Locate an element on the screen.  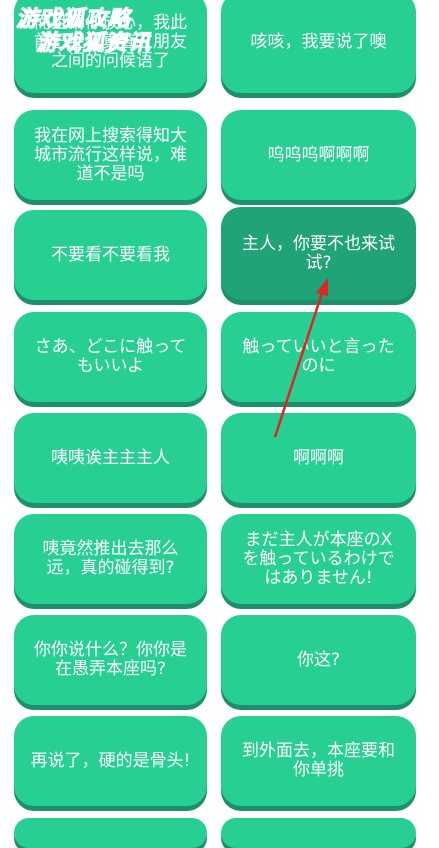
dialogue-option-11: 咦竟然推出去那么远，真的碰得到? is located at coordinates (110, 559).